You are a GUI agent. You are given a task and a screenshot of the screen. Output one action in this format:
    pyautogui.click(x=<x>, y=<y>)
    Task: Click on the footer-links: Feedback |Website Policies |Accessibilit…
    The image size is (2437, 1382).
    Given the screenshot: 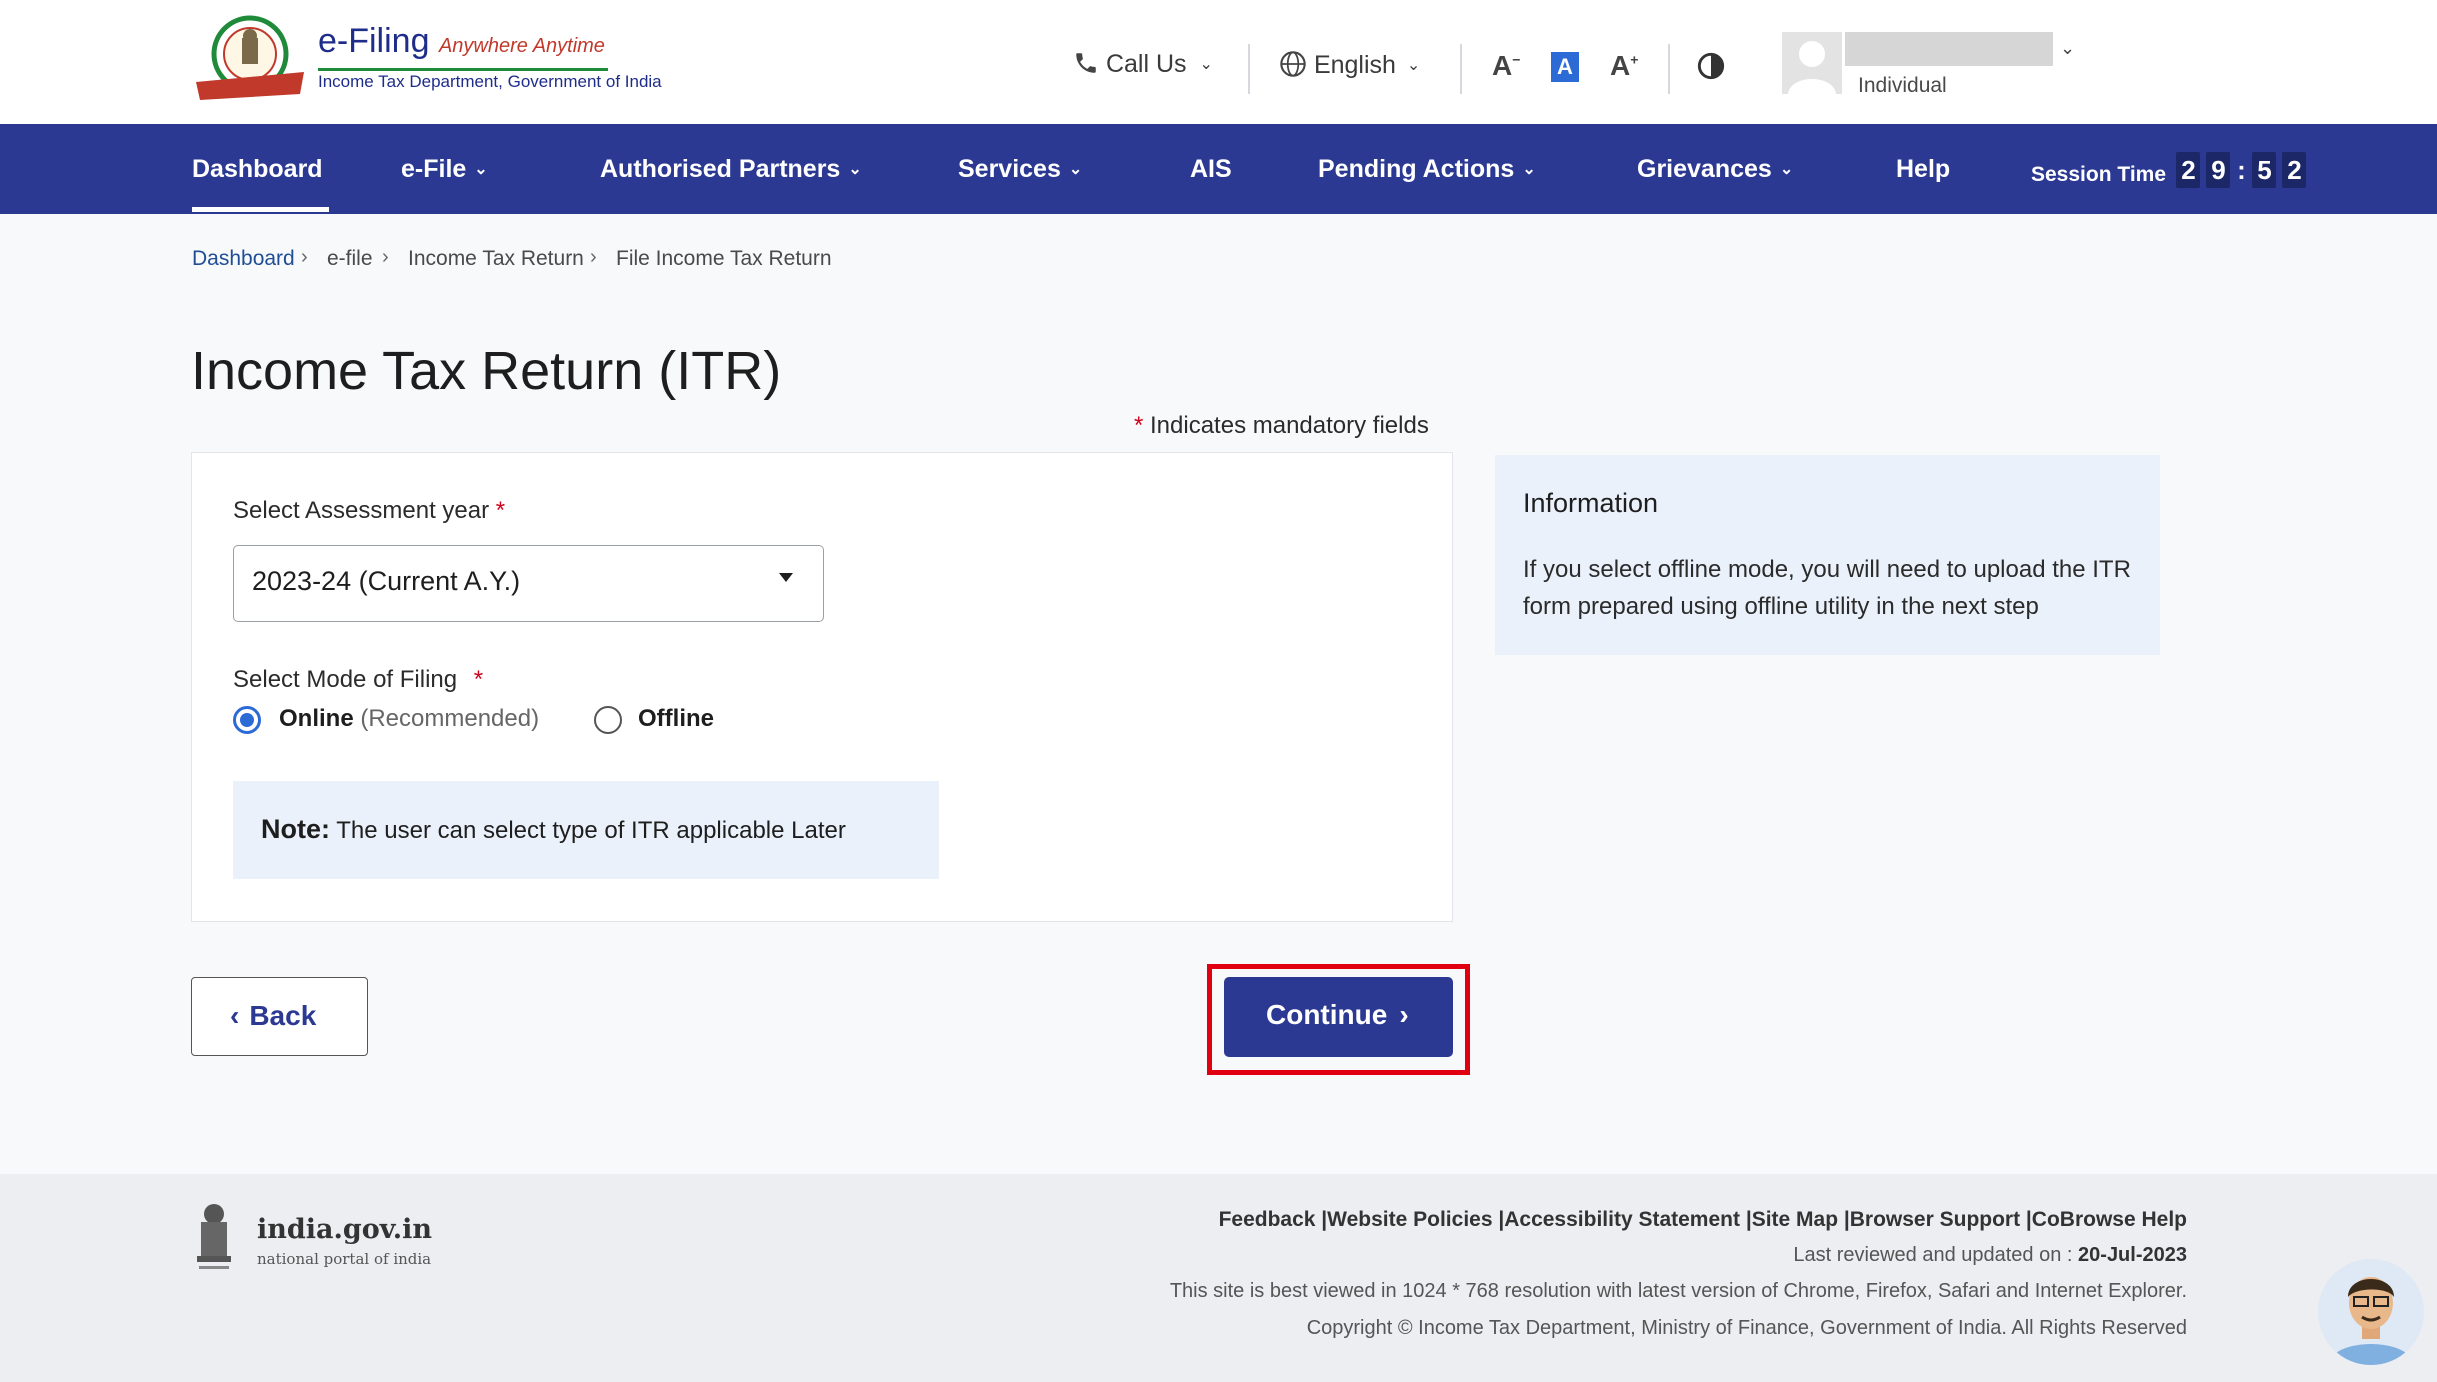 What is the action you would take?
    pyautogui.click(x=1703, y=1220)
    